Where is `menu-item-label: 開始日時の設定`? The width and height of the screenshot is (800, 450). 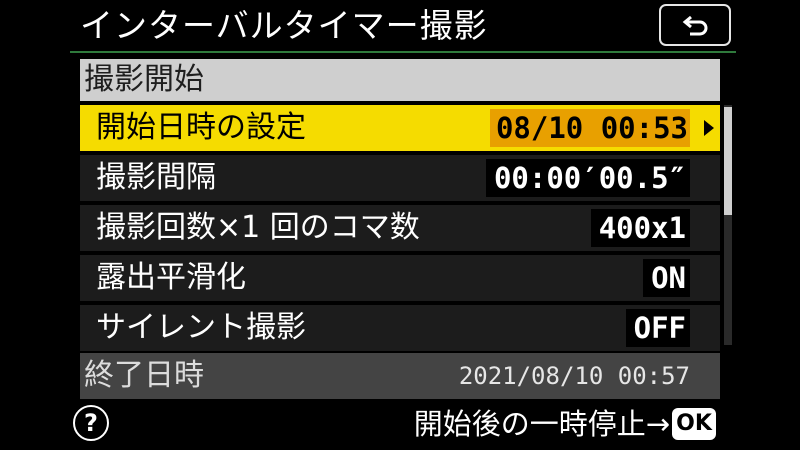 menu-item-label: 開始日時の設定 is located at coordinates (201, 127).